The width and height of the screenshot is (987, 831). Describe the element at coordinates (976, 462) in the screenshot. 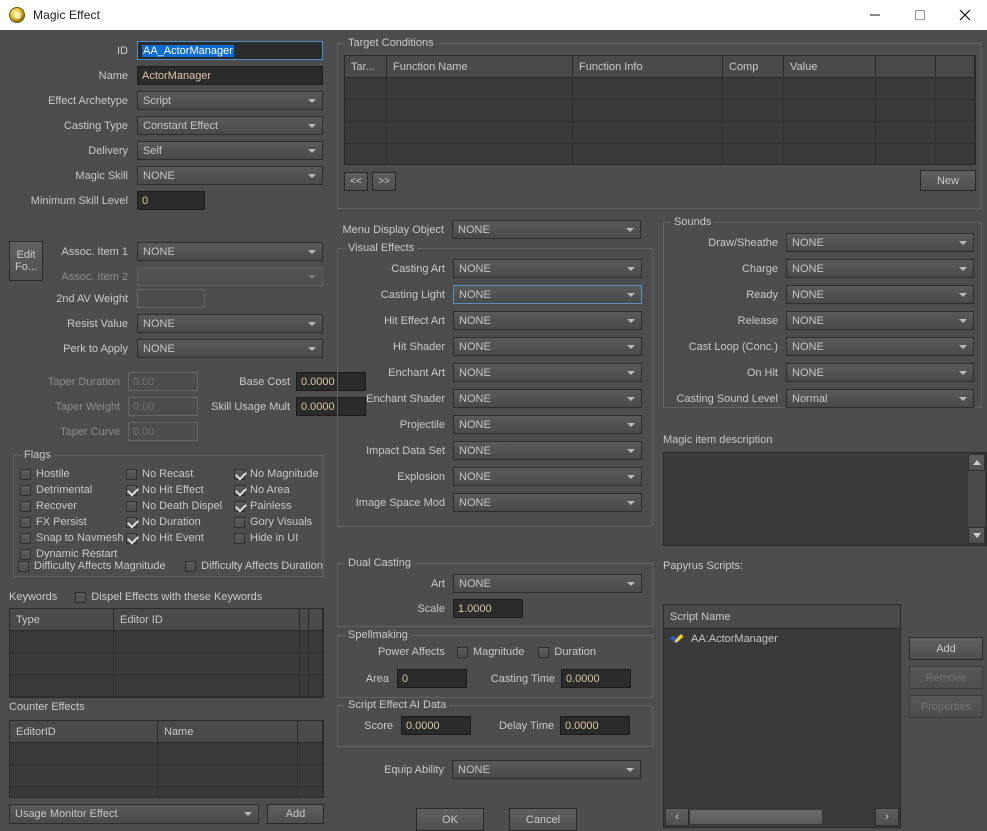

I see `scroll-up-button` at that location.